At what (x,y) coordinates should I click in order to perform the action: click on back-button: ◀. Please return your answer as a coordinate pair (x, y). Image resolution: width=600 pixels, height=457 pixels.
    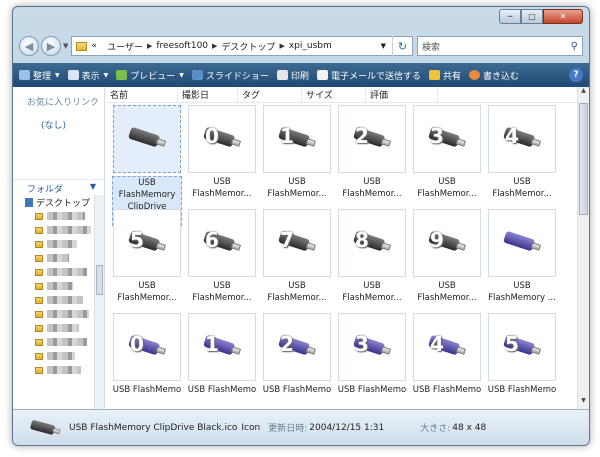
    Looking at the image, I should click on (29, 46).